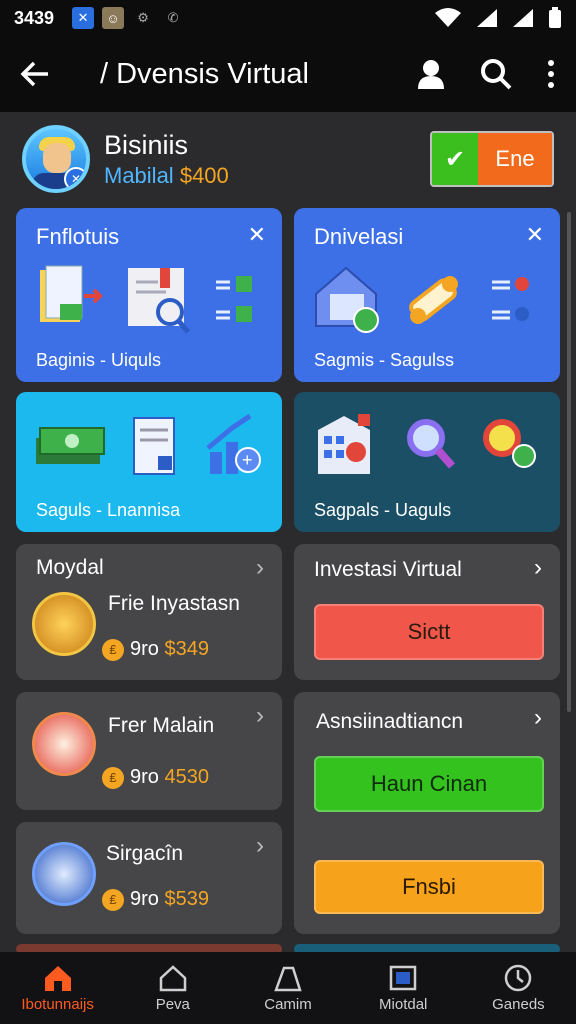 This screenshot has width=576, height=1024. I want to click on money-chart-icon: +, so click(148, 444).